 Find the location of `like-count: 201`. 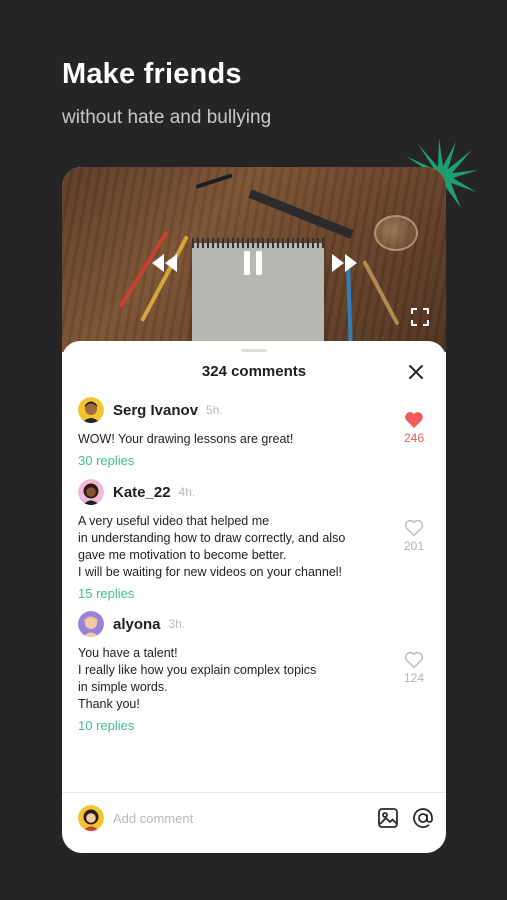

like-count: 201 is located at coordinates (414, 546).